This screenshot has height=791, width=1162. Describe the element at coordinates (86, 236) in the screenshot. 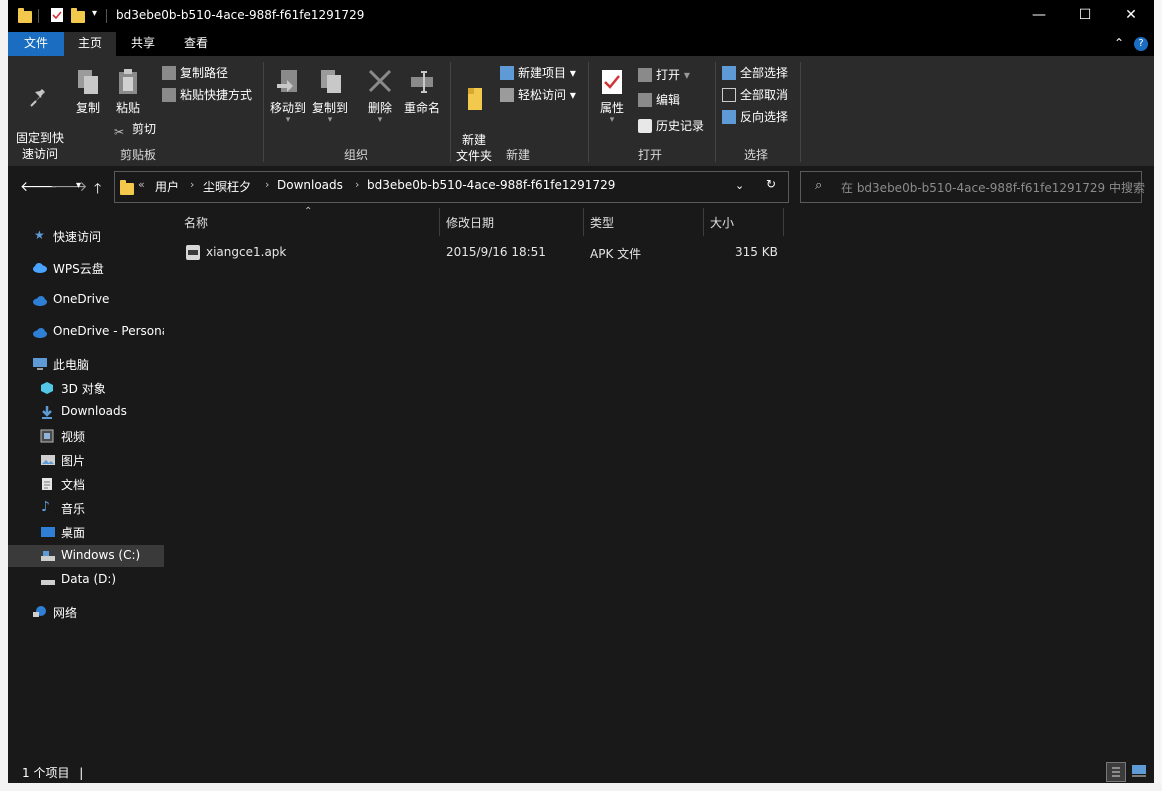

I see `nav-item-quick-access: ★ 快速访问` at that location.